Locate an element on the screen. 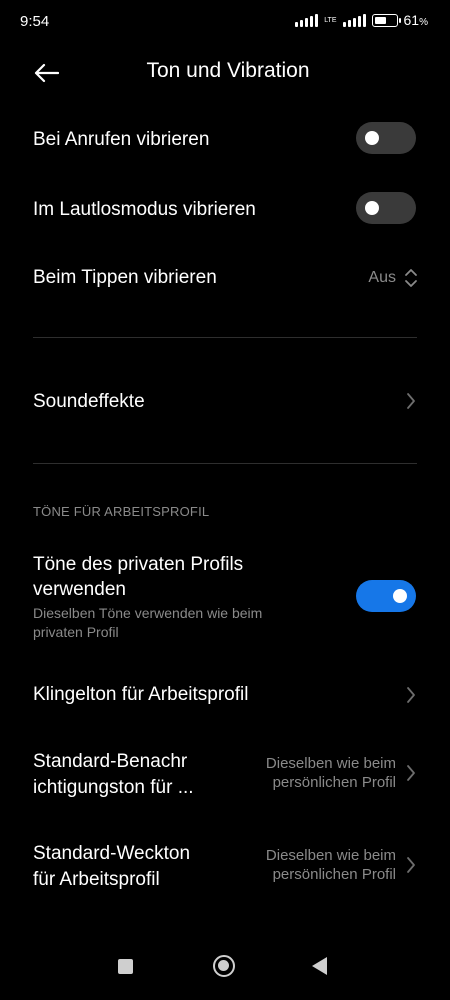  notification-tone-value-line1: Dieselben wie beim is located at coordinates (330, 763).